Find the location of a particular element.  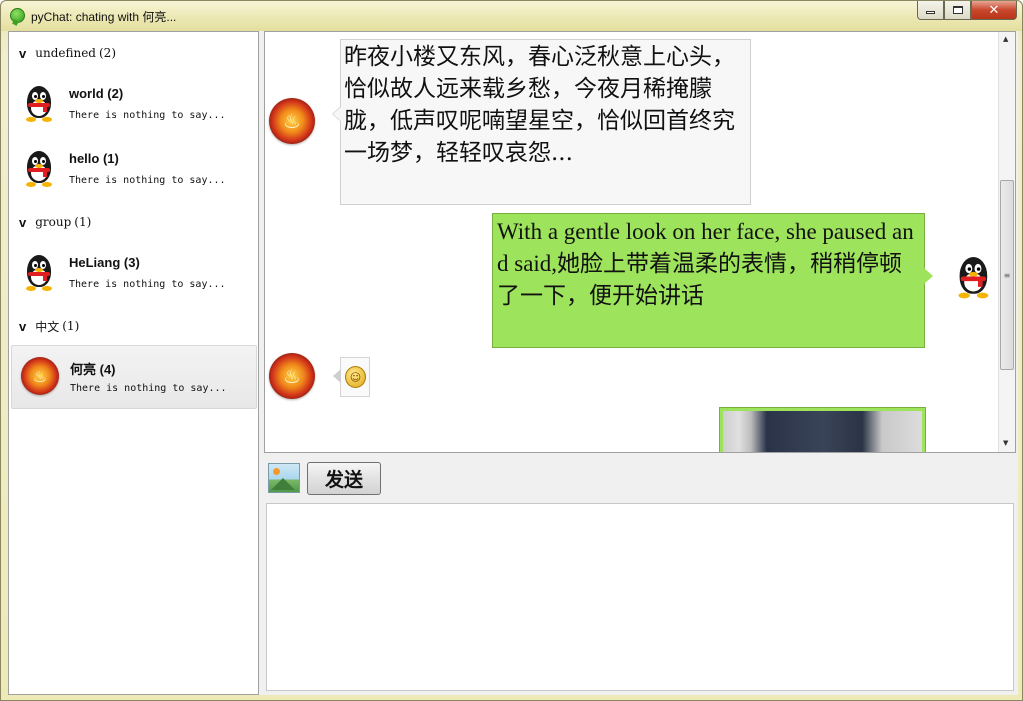

group-name: group is located at coordinates (53, 222).